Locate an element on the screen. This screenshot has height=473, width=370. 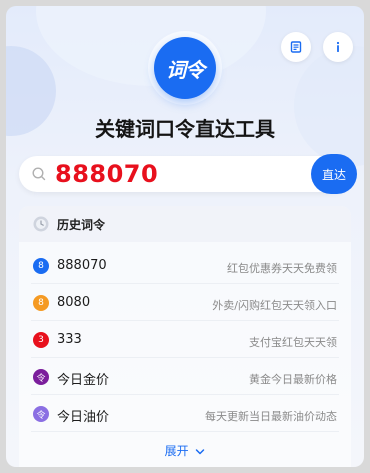
document-button is located at coordinates (296, 47).